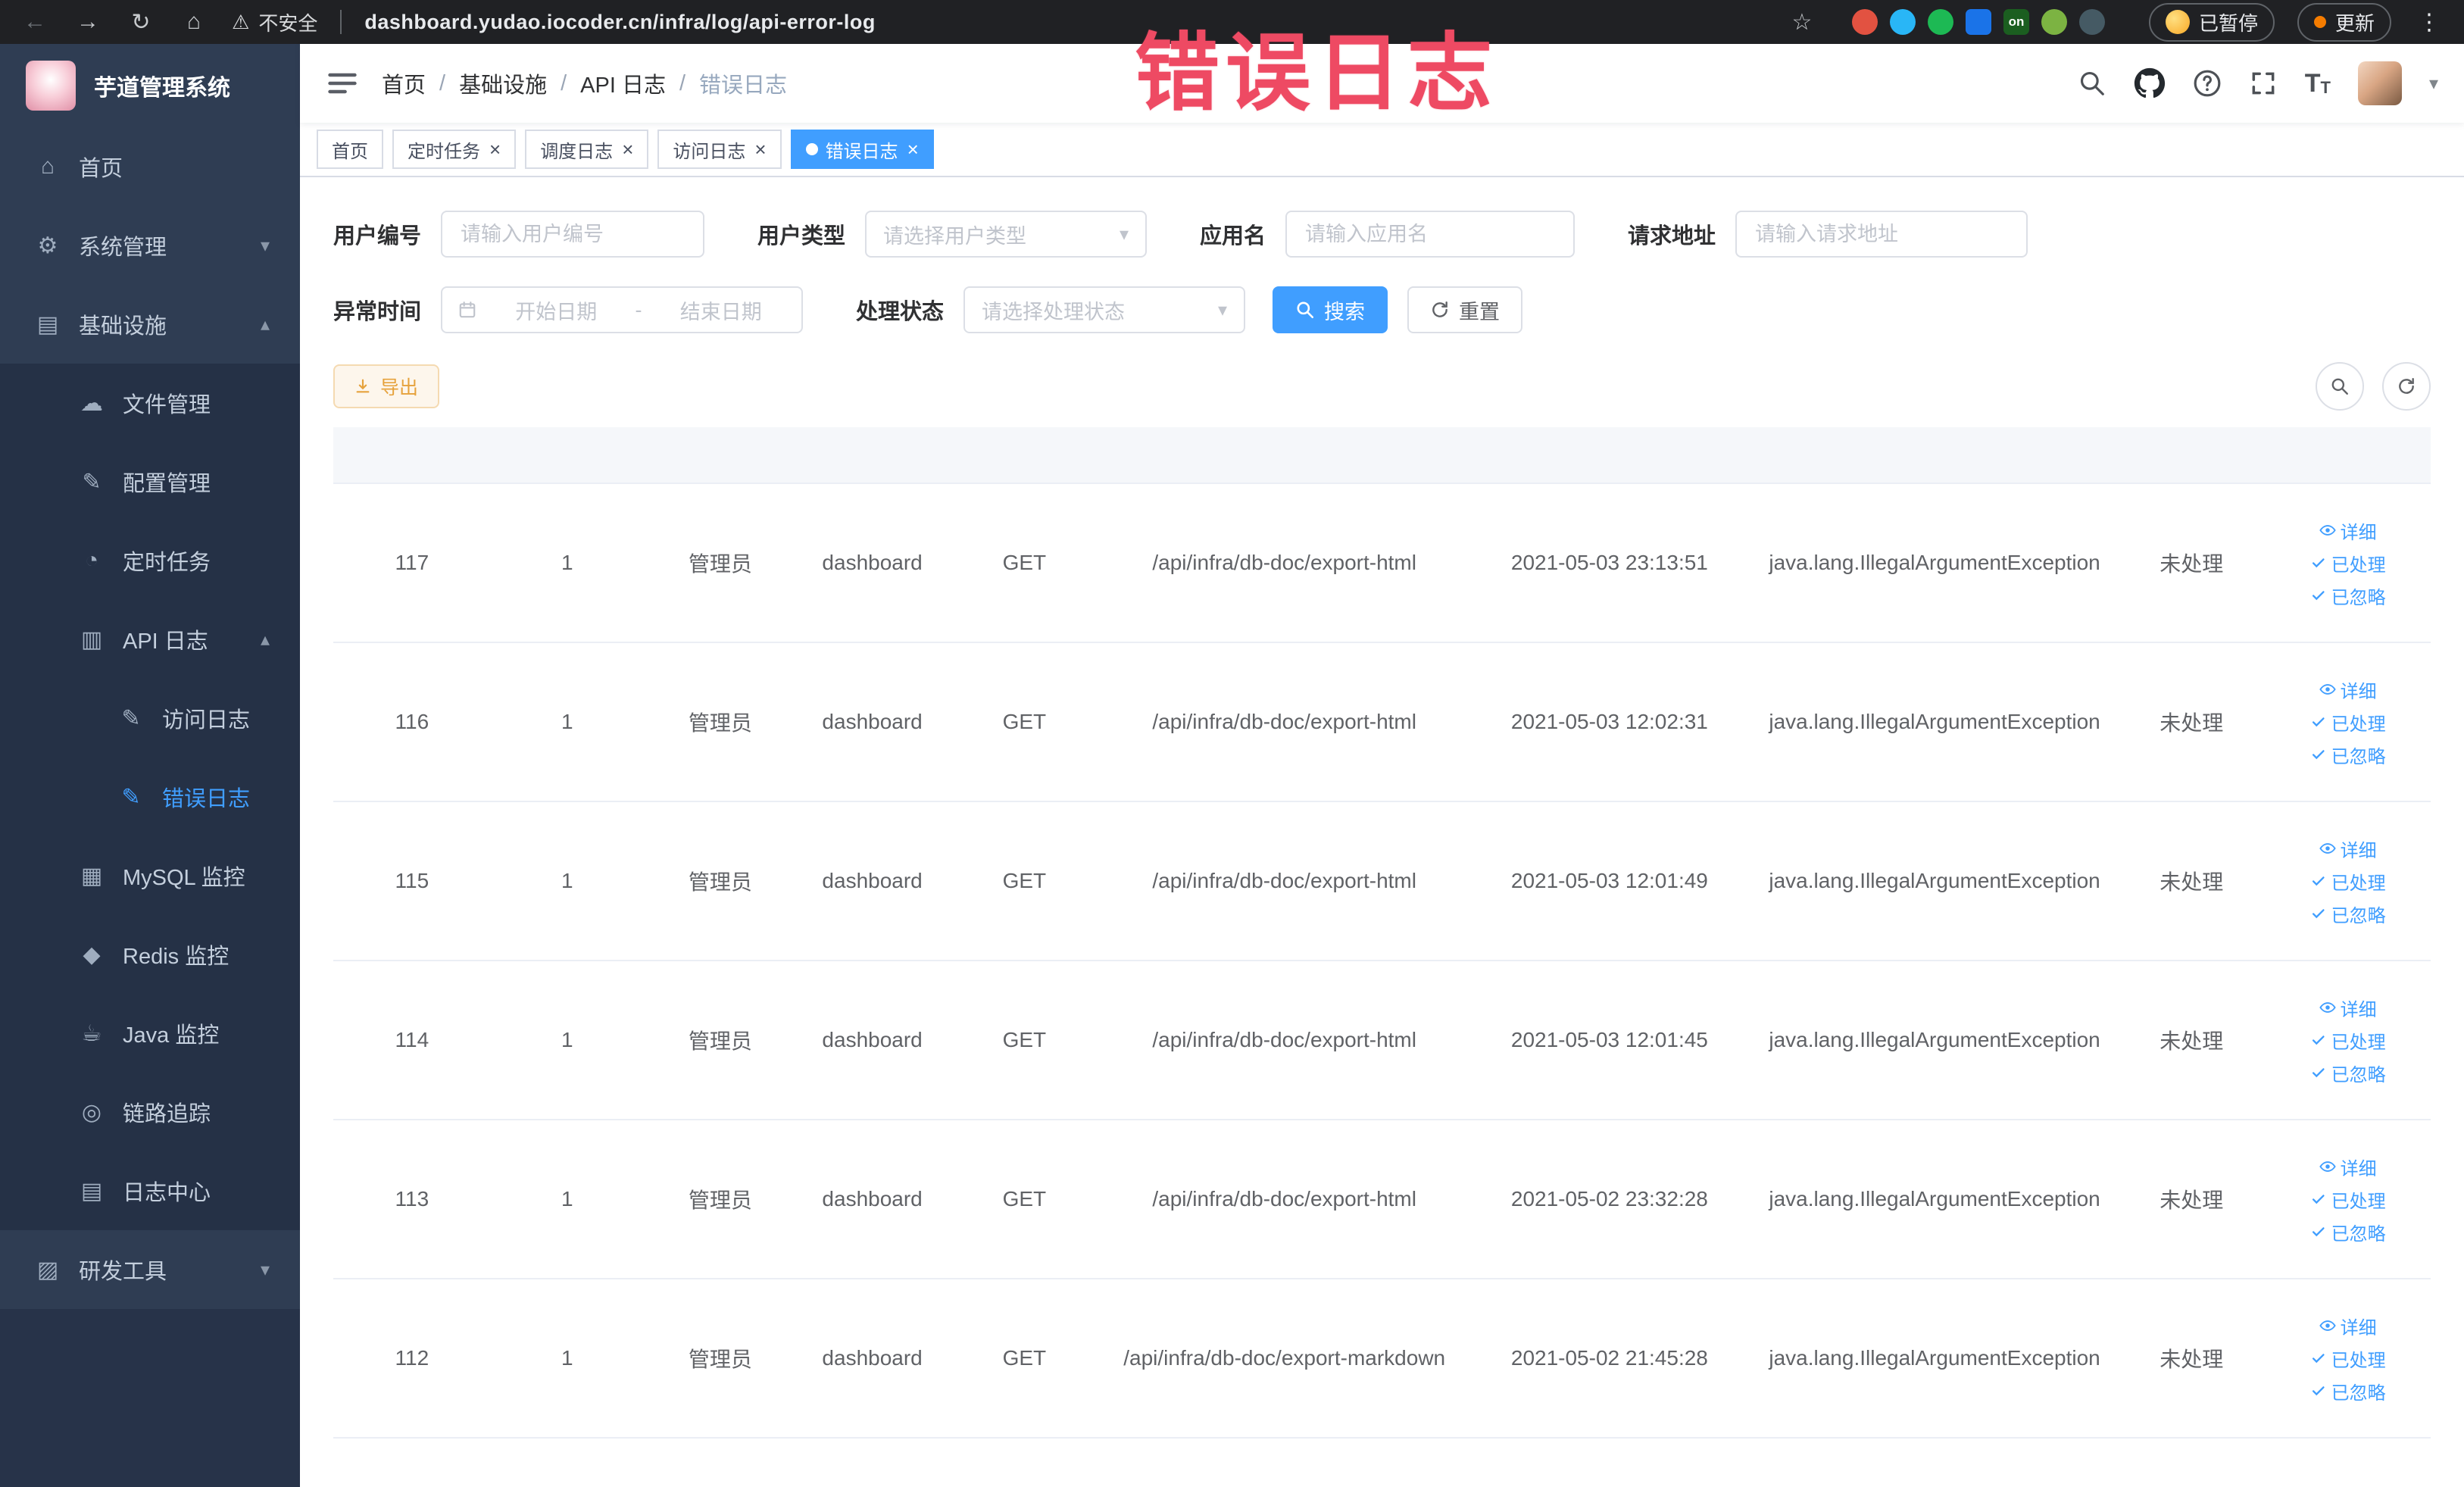 This screenshot has height=1487, width=2464. I want to click on page-tab: 调度日志 ×, so click(587, 149).